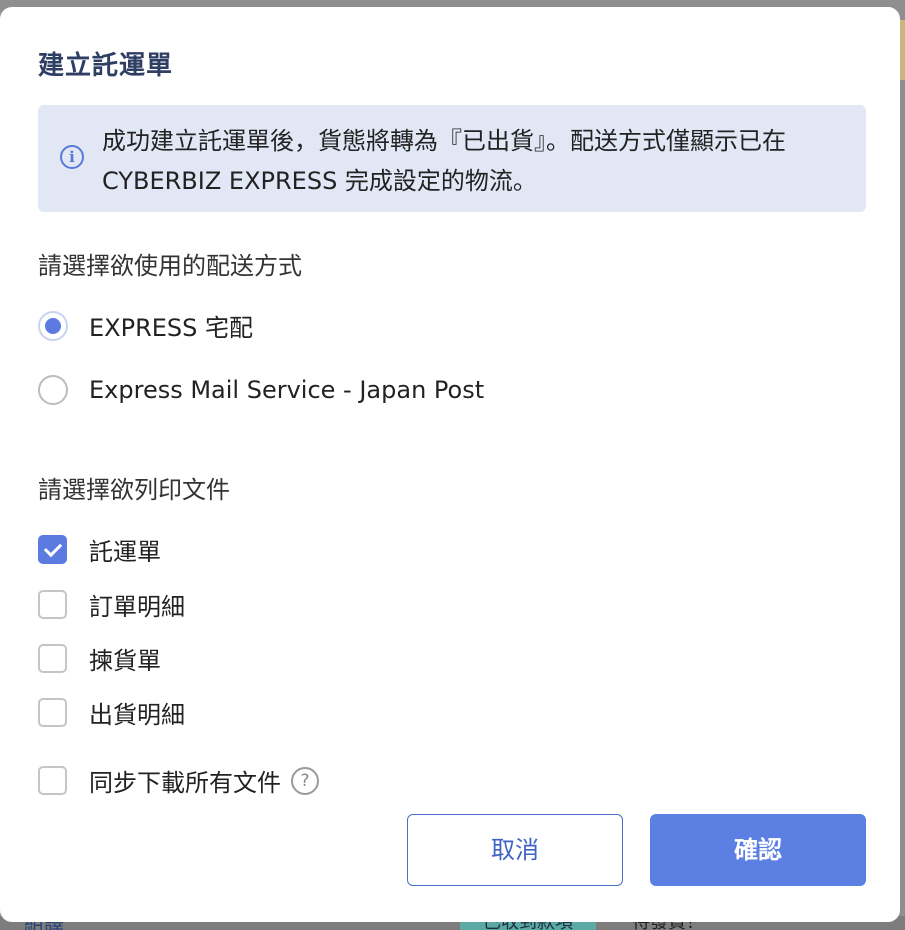  I want to click on notice-line-2: CYBERBIZ EXPRESS 完成設定的物流。, so click(319, 181).